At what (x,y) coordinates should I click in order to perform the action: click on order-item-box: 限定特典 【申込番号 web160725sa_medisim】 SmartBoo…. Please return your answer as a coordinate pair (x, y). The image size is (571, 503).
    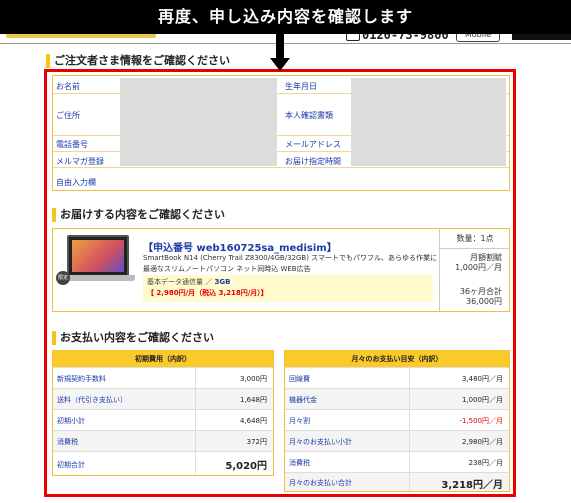
    Looking at the image, I should click on (281, 270).